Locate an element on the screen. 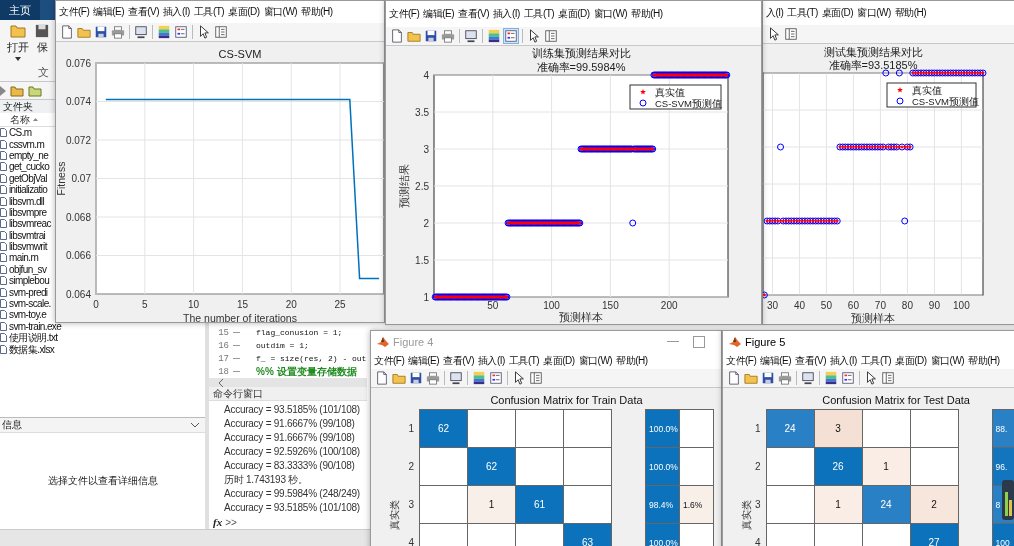 The height and width of the screenshot is (546, 1014). forward-arrow-icon is located at coordinates (3, 90).